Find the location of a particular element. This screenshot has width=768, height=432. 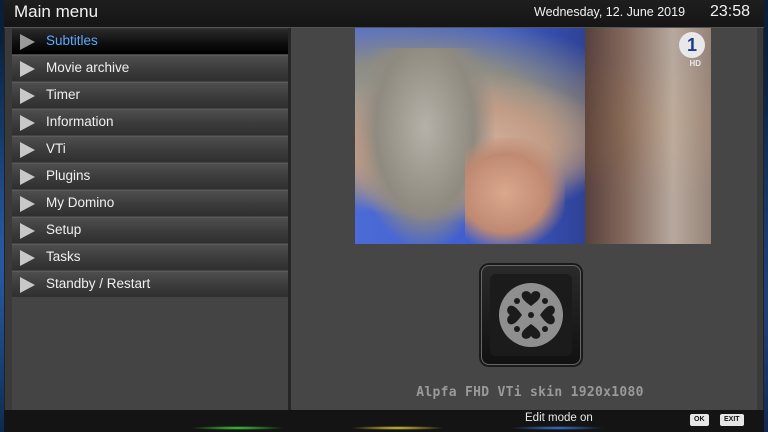

menu-item-label: Movie archive is located at coordinates (88, 67).